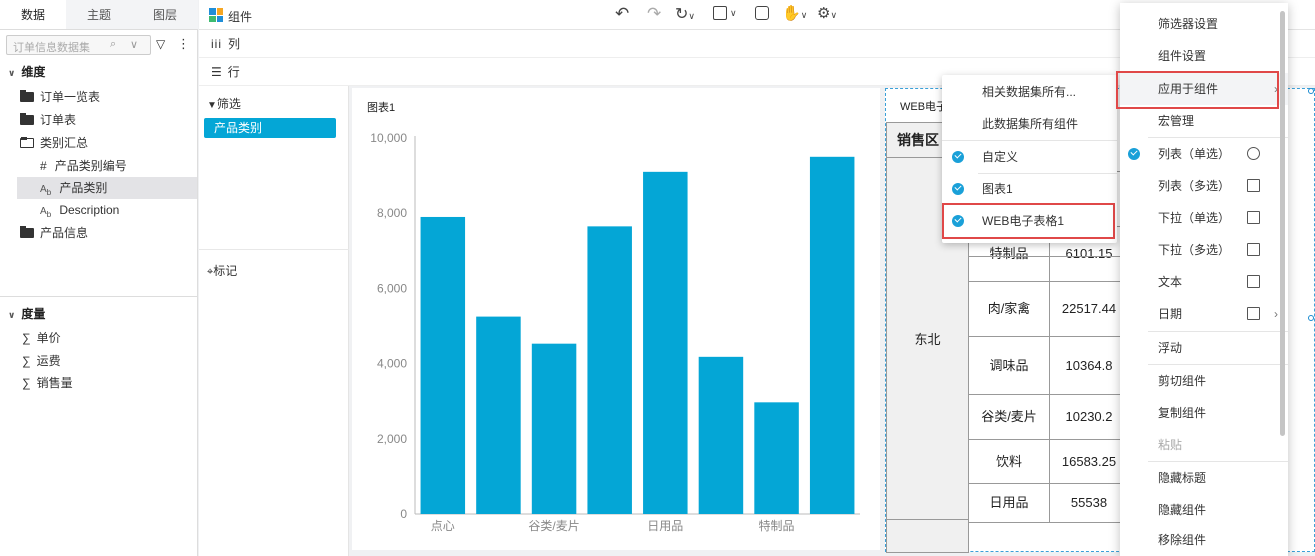 This screenshot has width=1315, height=556. Describe the element at coordinates (1204, 121) in the screenshot. I see `menu-item: 宏管理` at that location.